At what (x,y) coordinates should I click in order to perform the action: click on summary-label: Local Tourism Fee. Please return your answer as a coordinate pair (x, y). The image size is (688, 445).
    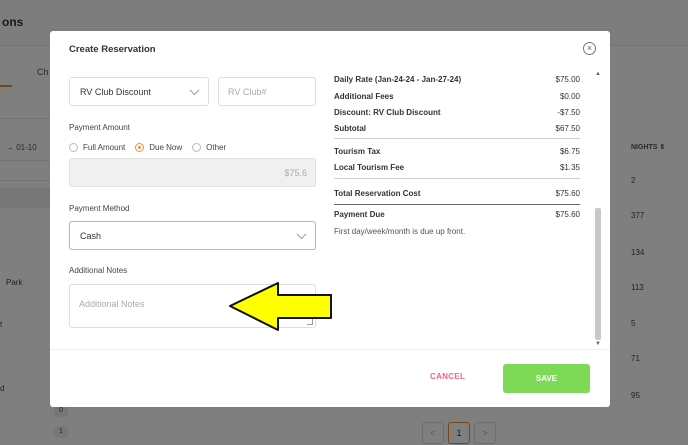
    Looking at the image, I should click on (369, 167).